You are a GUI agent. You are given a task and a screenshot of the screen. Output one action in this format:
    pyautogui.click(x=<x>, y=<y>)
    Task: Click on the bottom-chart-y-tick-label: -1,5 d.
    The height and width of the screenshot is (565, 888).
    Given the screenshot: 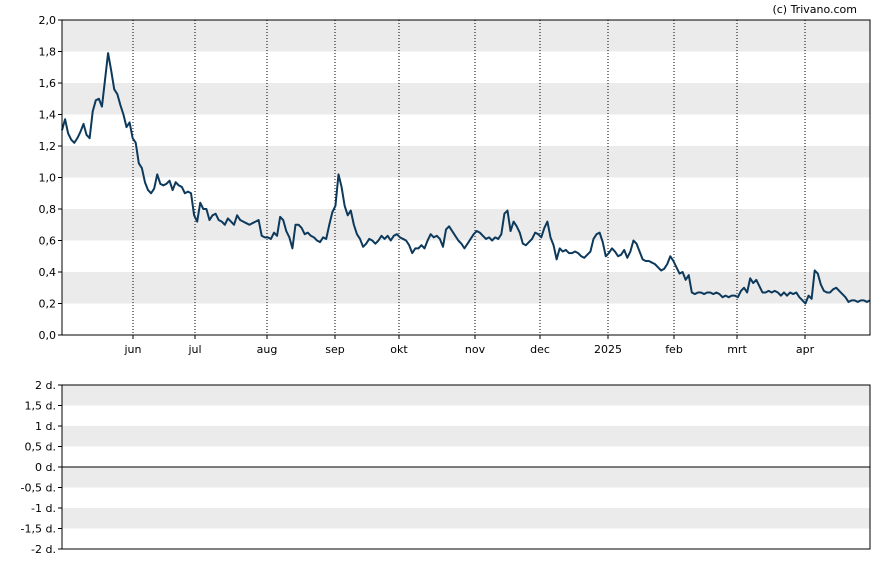 What is the action you would take?
    pyautogui.click(x=38, y=529)
    